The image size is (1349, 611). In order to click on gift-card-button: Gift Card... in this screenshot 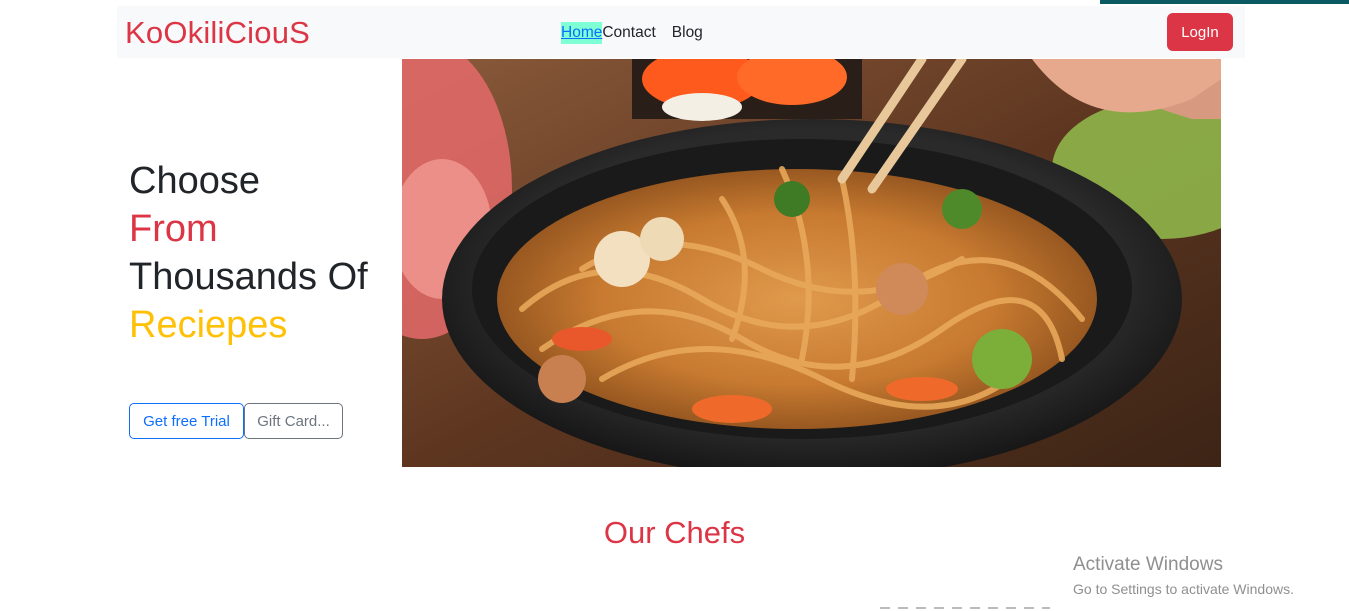, I will do `click(293, 421)`.